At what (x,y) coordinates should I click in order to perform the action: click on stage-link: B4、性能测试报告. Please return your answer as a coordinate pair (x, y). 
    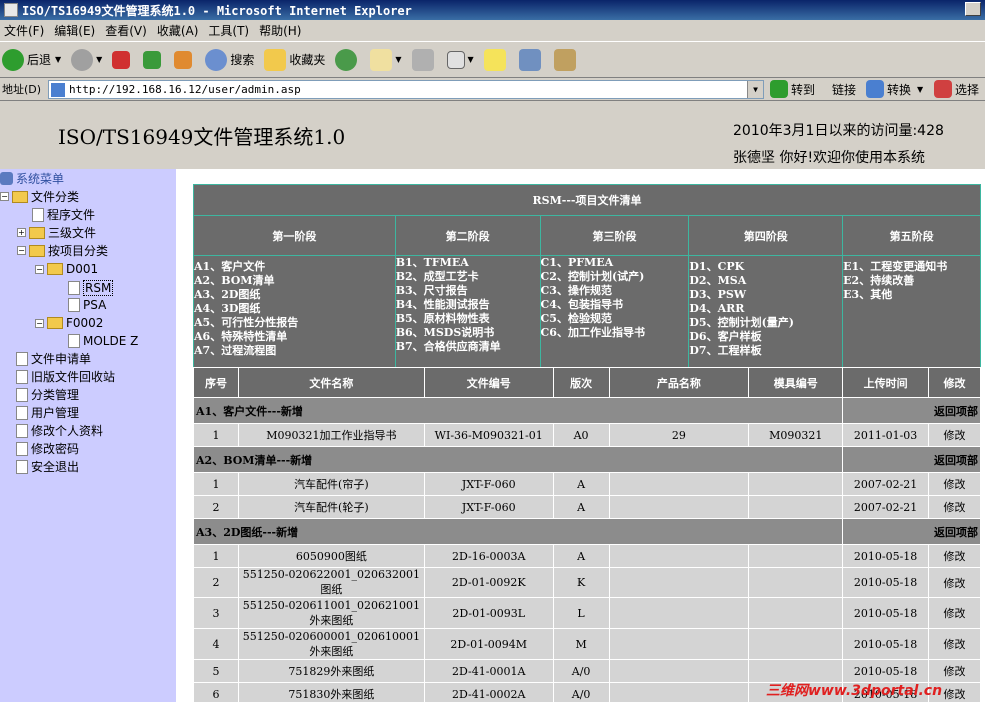
    Looking at the image, I should click on (468, 305).